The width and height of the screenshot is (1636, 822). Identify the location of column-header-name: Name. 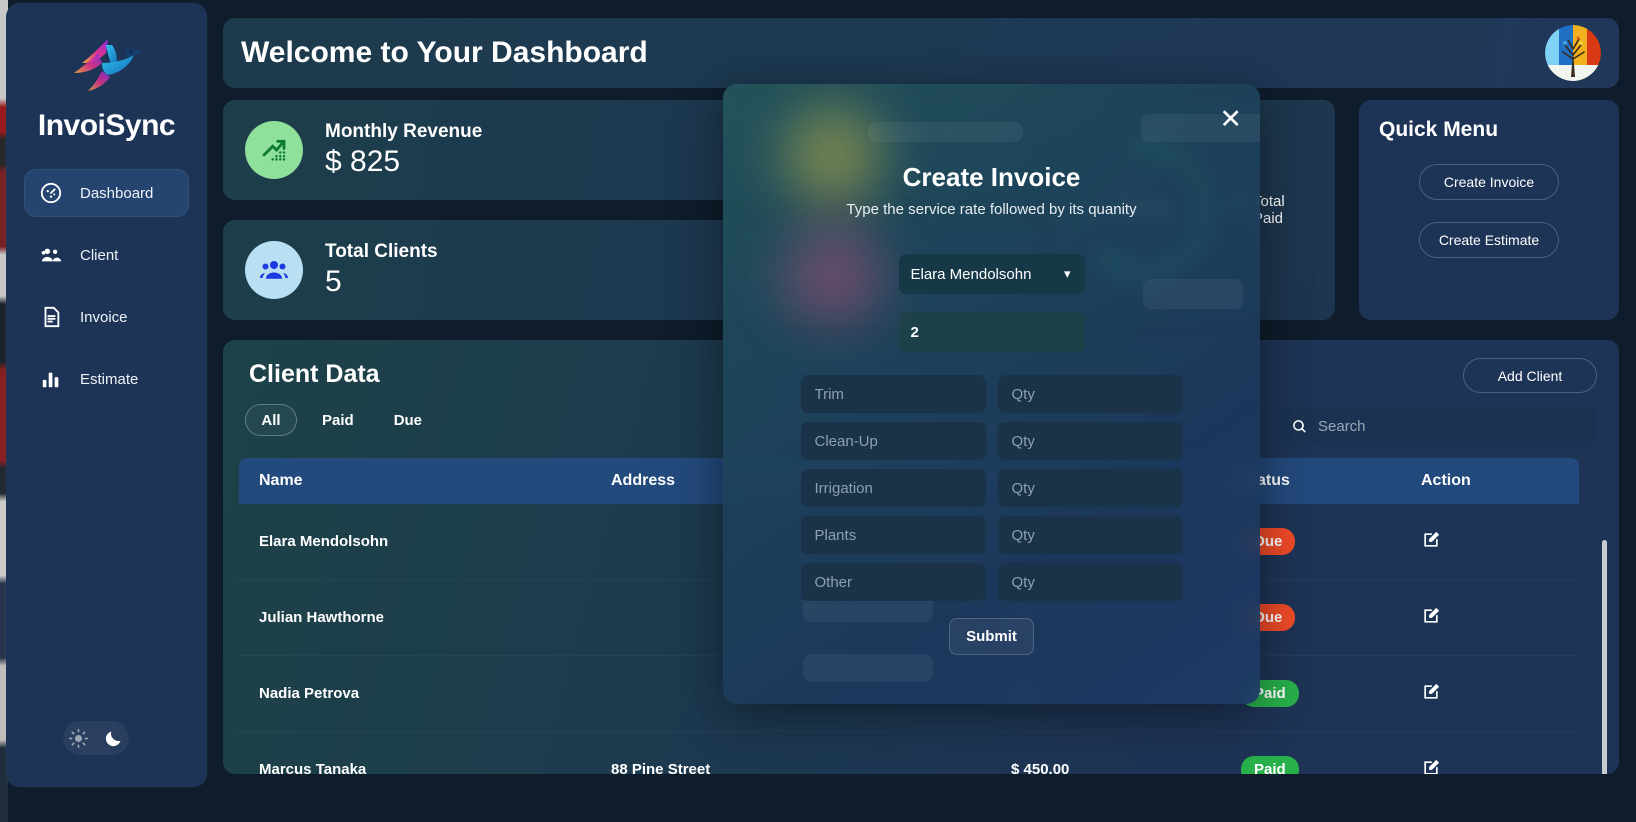
(419, 481).